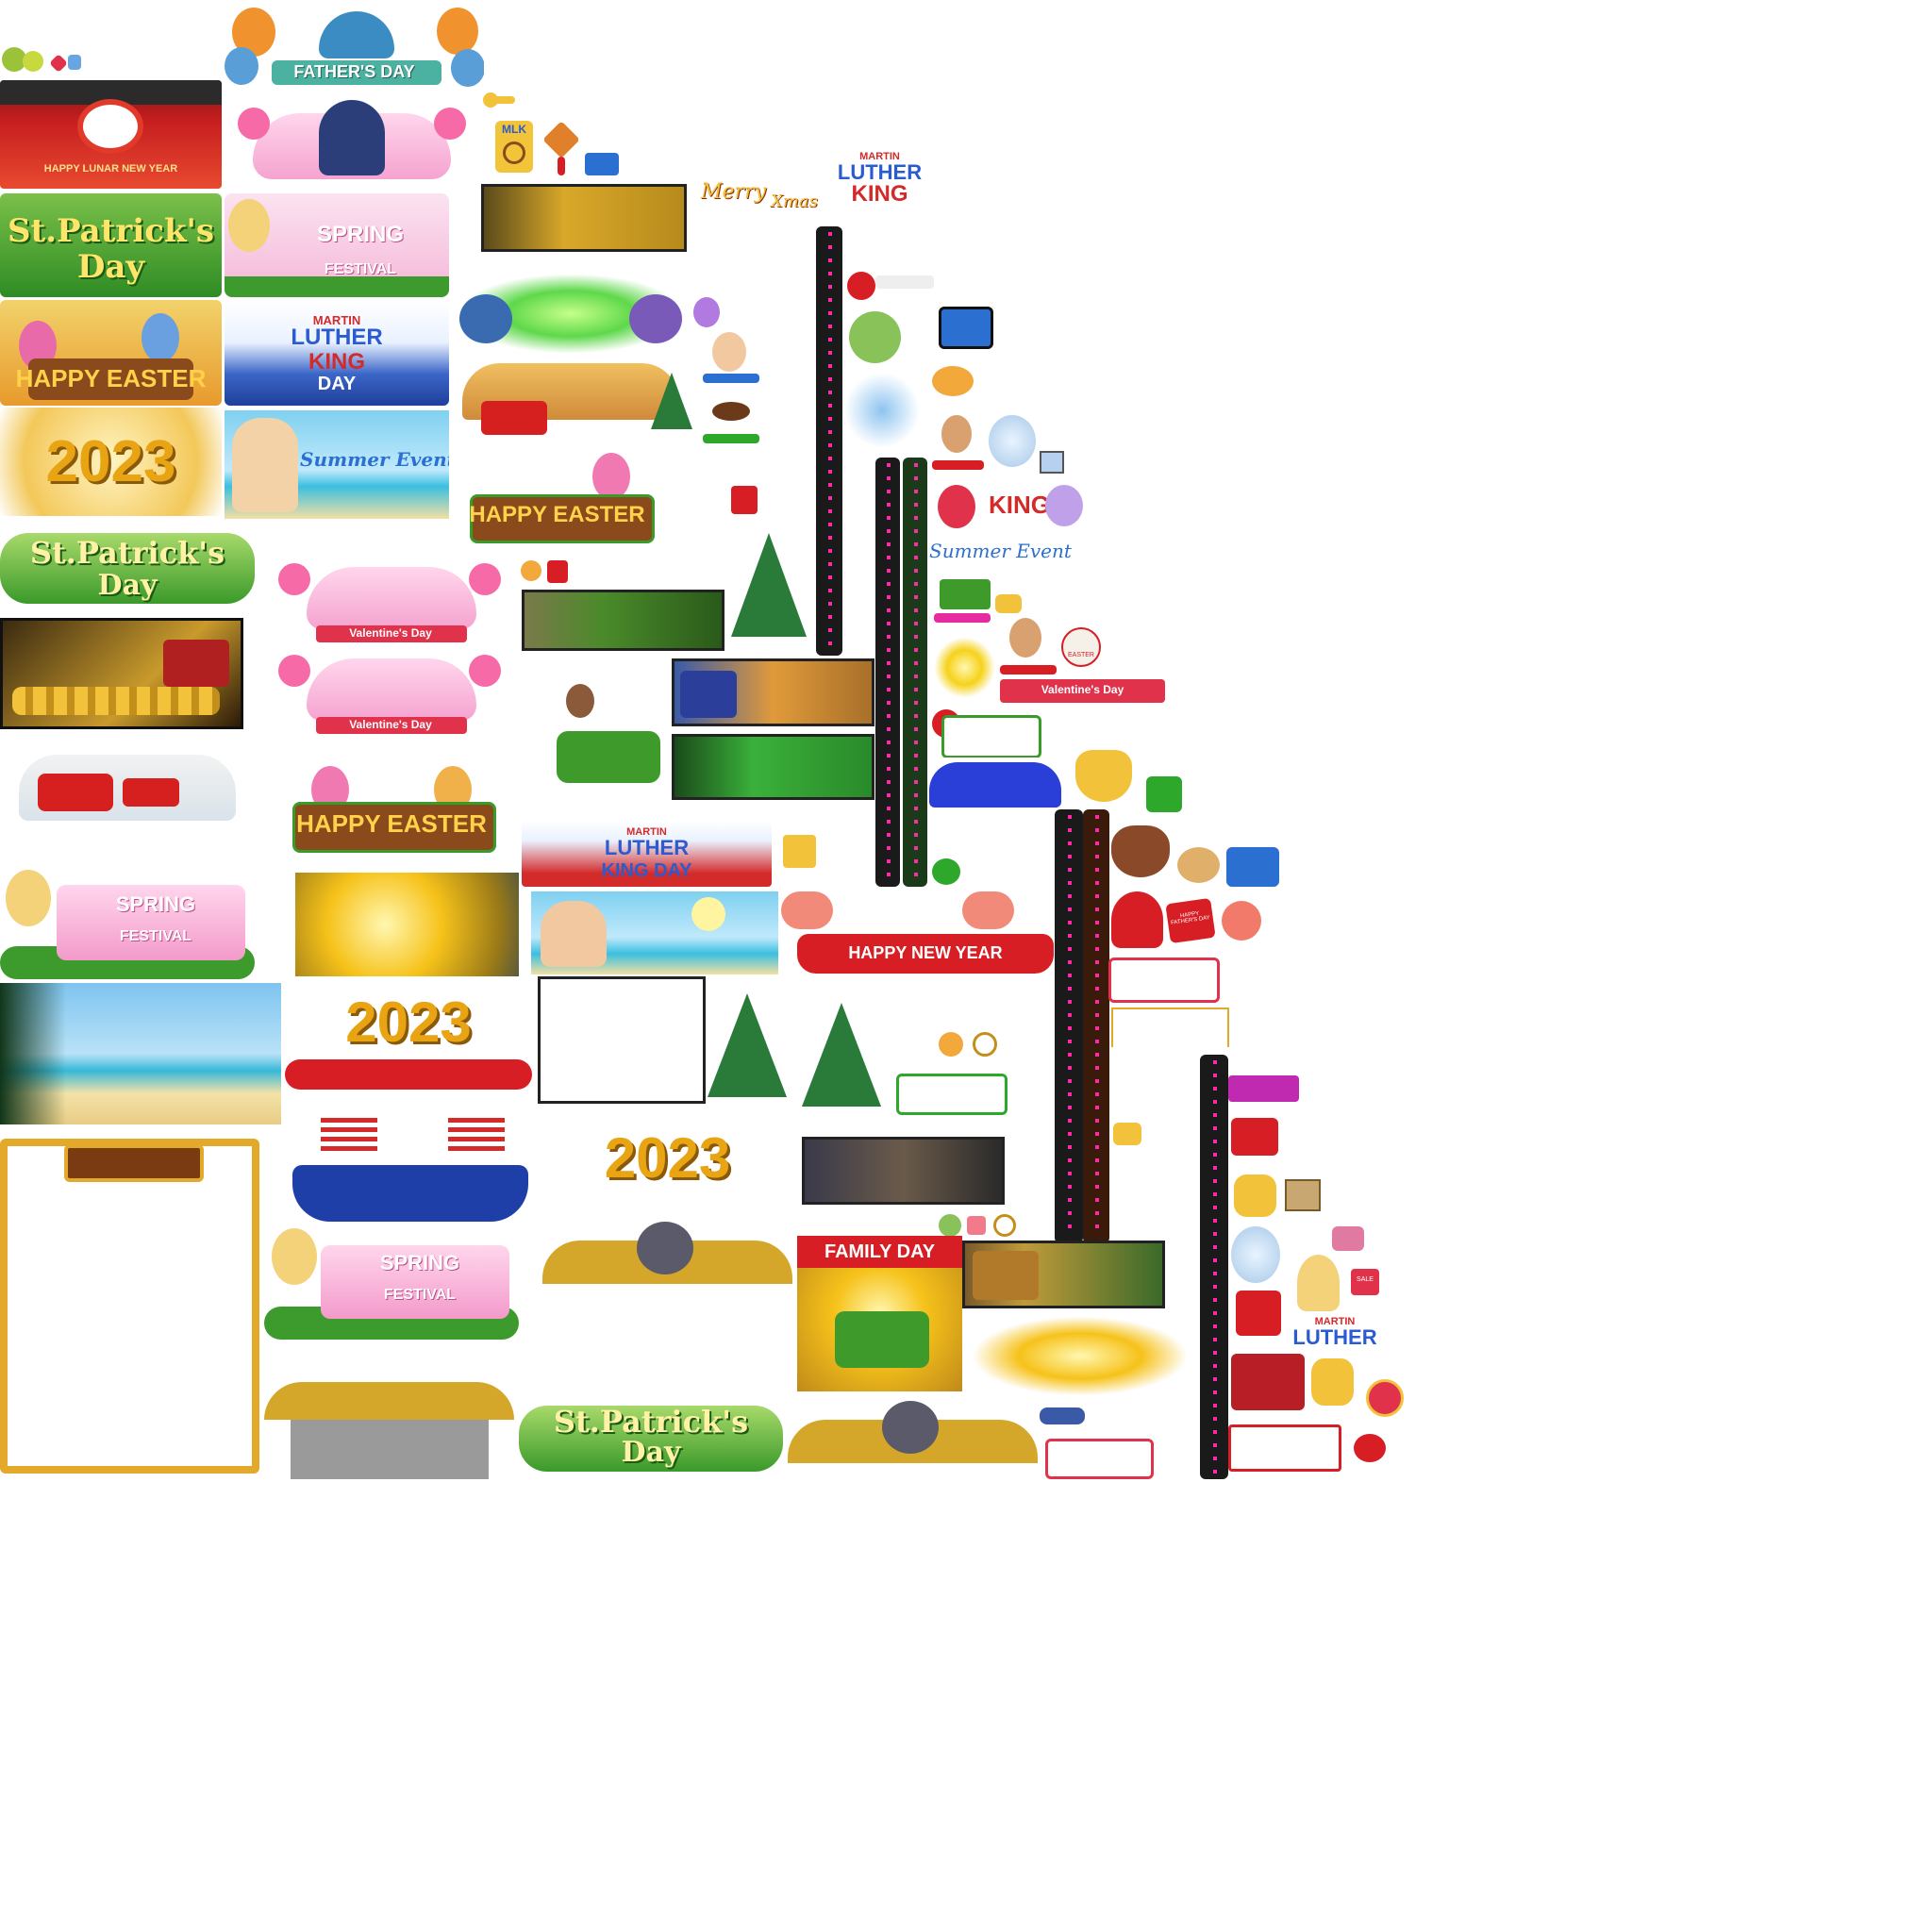  What do you see at coordinates (1319, 1283) in the screenshot?
I see `girl-avatar-small` at bounding box center [1319, 1283].